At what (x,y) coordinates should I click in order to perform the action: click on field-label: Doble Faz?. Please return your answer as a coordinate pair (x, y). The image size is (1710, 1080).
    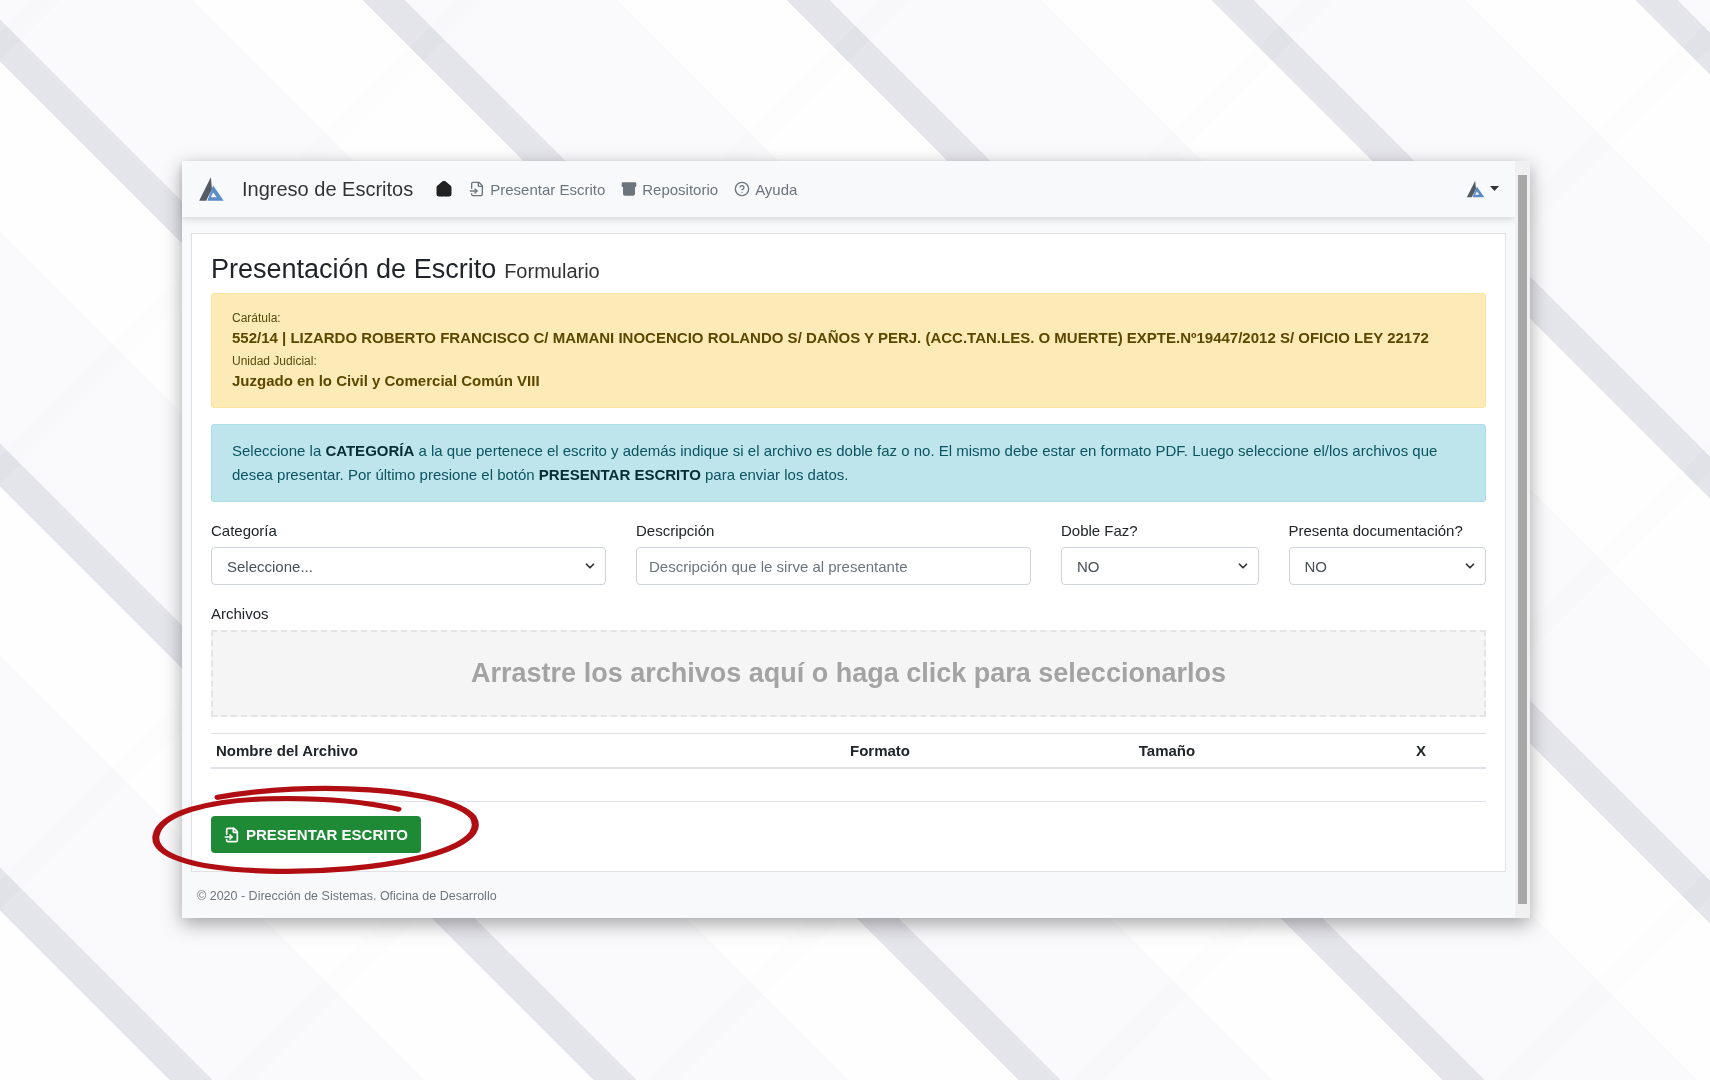
    Looking at the image, I should click on (1100, 530).